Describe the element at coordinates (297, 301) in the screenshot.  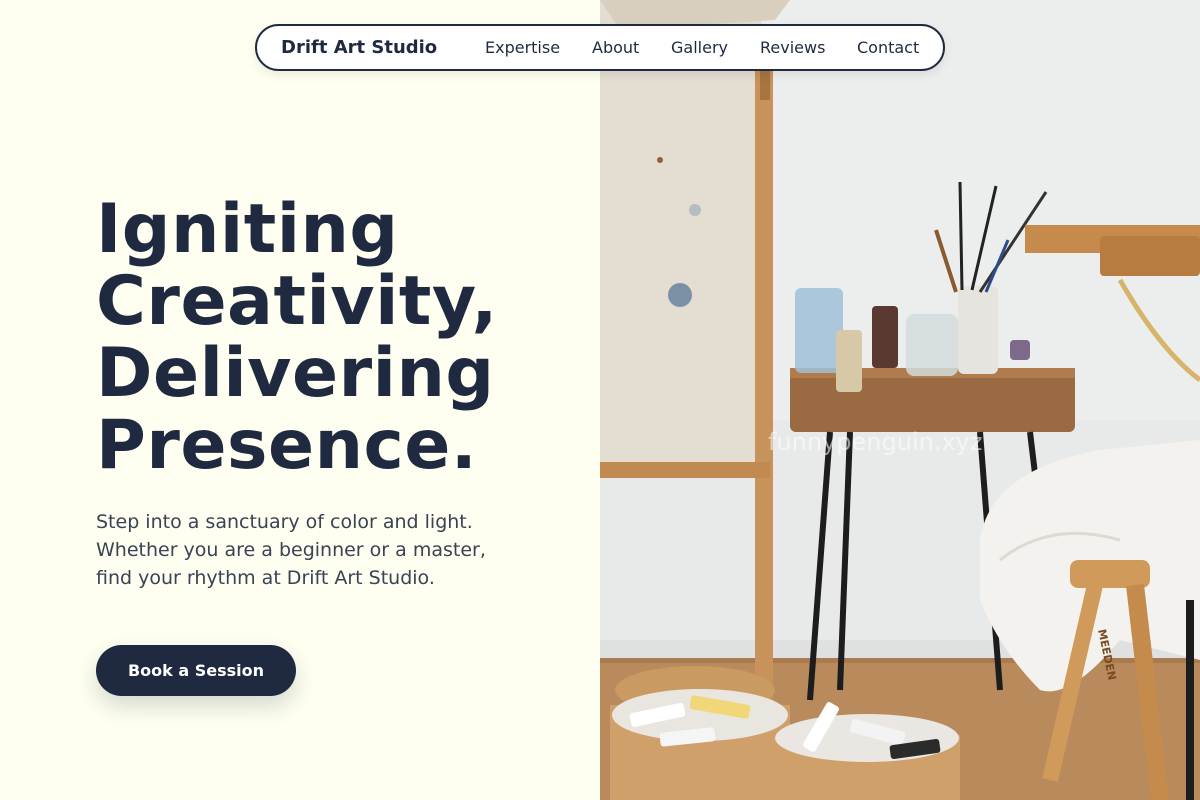
I see `headline-line-2: Creativity,` at that location.